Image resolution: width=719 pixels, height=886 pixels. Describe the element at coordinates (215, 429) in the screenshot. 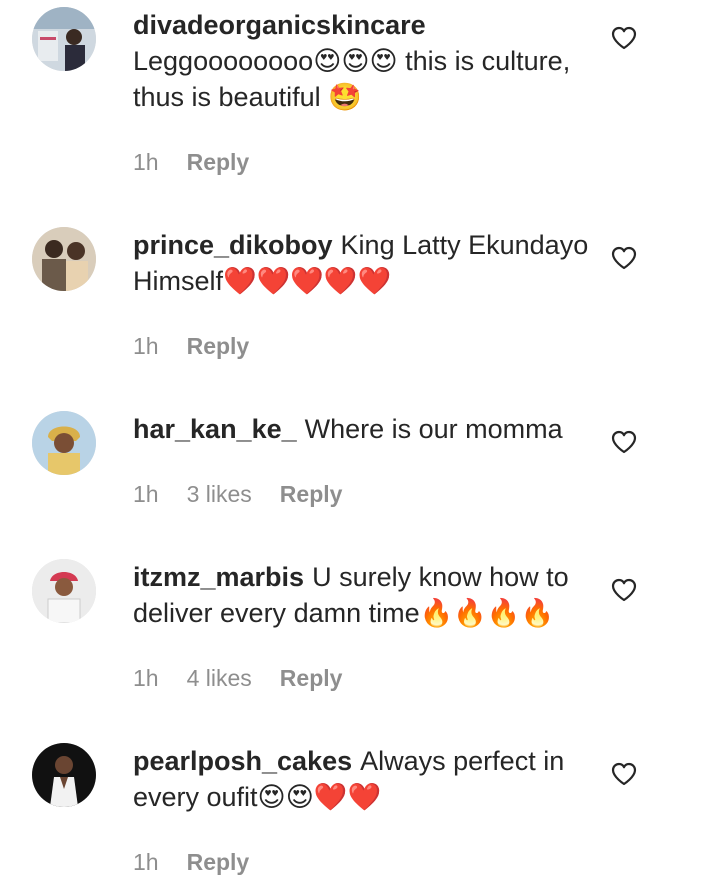

I see `username: har_kan_ke_` at that location.